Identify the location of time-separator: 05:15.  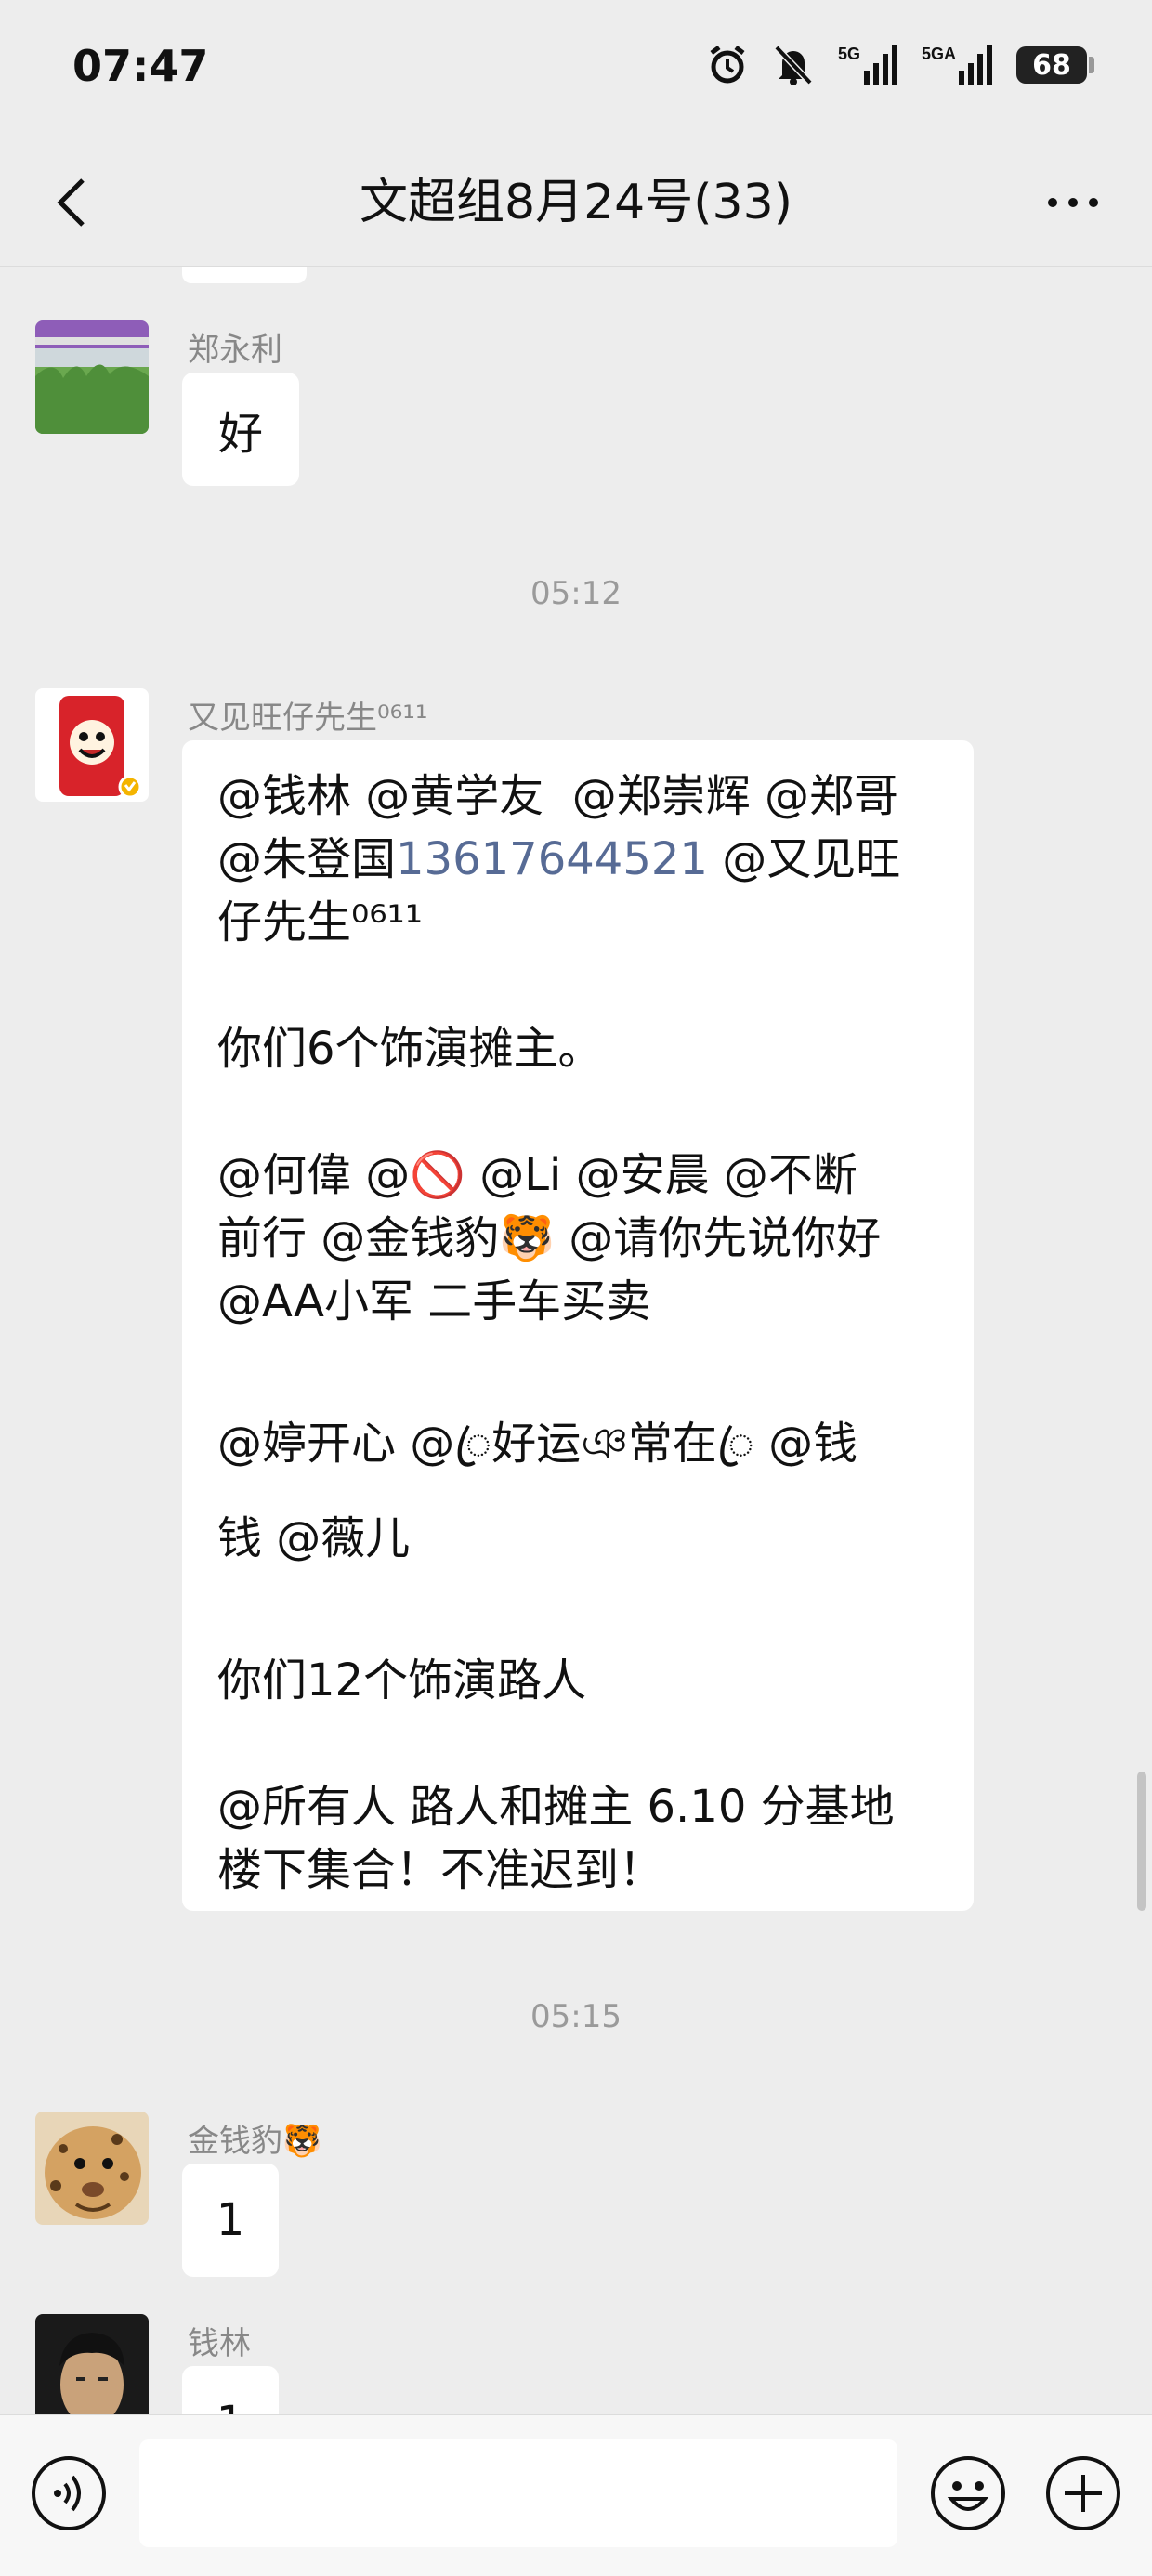
(576, 2016).